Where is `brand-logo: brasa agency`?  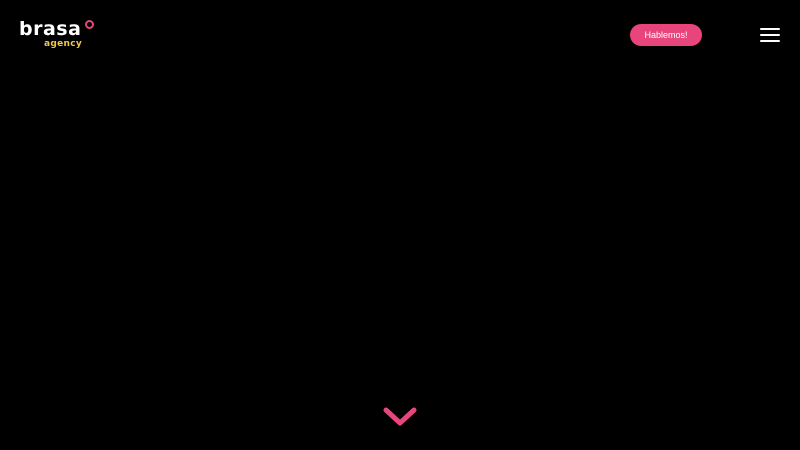
brand-logo: brasa agency is located at coordinates (59, 35).